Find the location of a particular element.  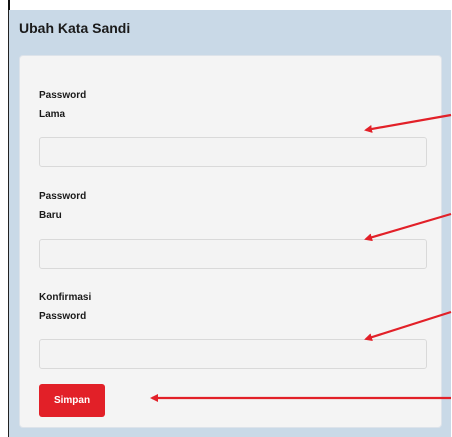

confirm-password-label: Konfirmasi Password is located at coordinates (99, 307).